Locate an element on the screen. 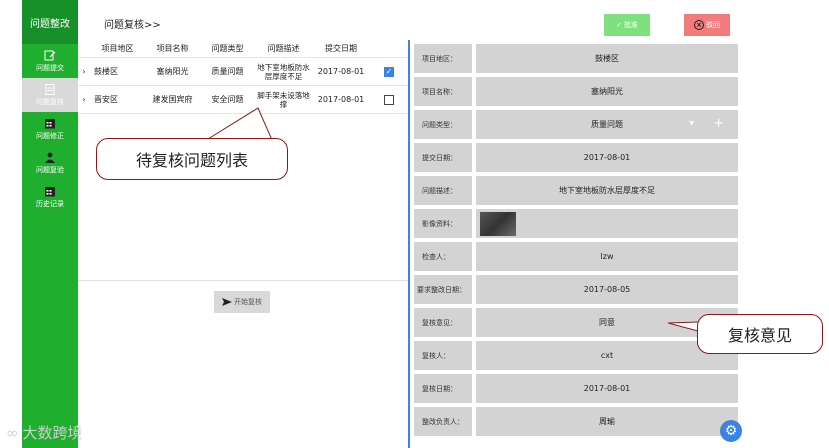 This screenshot has width=829, height=448. field-opinion: 复核意见： 同意 is located at coordinates (576, 322).